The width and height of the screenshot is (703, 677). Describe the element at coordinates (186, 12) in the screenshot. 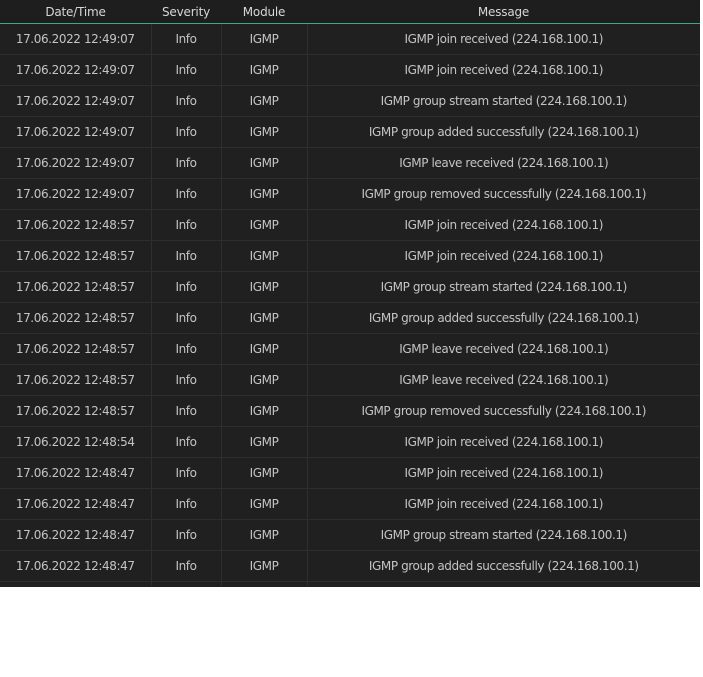

I see `column-header-severity: Severity` at that location.